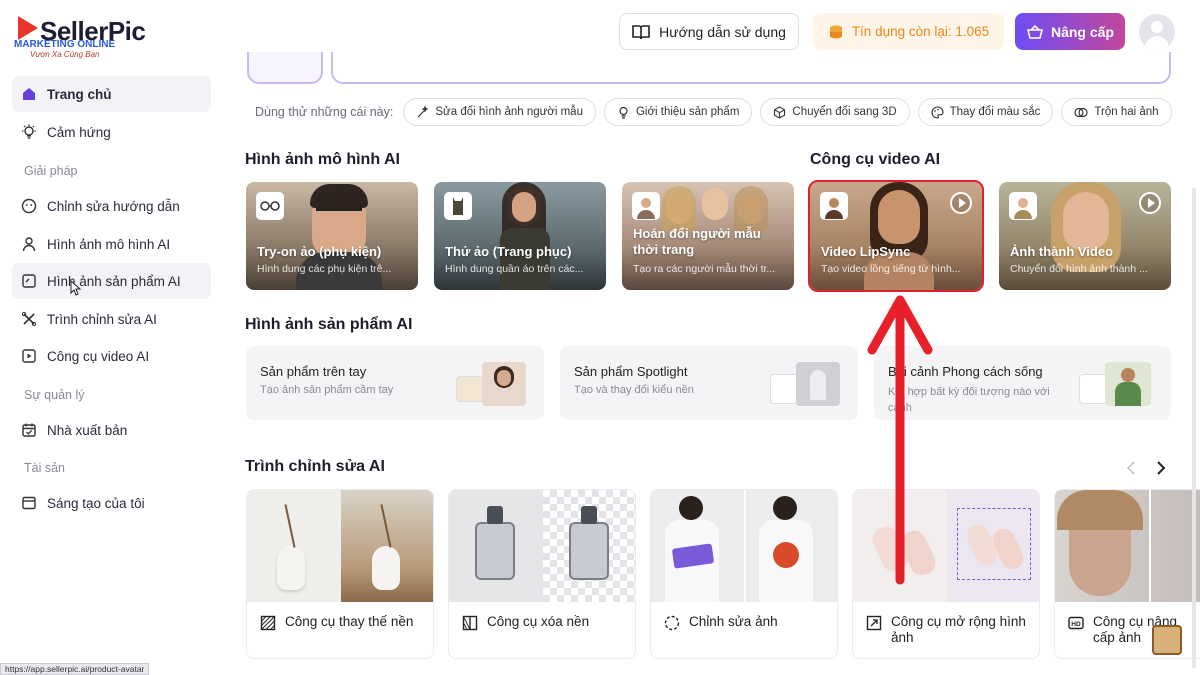 The image size is (1200, 675). I want to click on sidebar-item-ai-editor: Trình chỉnh sửa AI, so click(111, 319).